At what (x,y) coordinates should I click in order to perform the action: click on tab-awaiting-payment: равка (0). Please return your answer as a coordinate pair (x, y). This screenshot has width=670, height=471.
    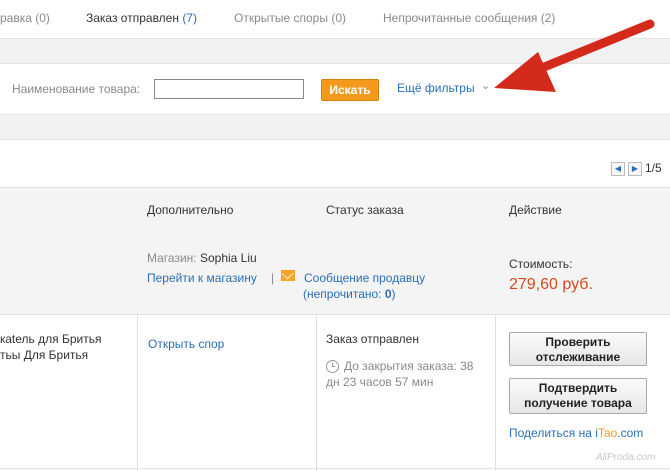
    Looking at the image, I should click on (25, 18).